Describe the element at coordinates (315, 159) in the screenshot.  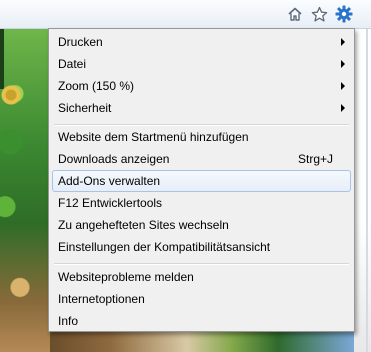
I see `menu-item-shortcut: Strg+J` at that location.